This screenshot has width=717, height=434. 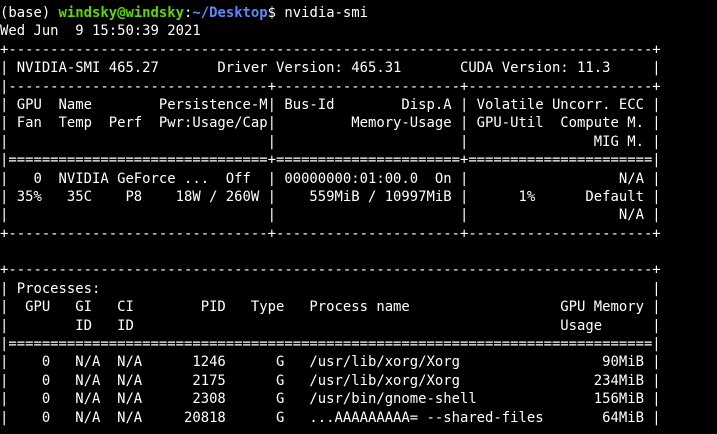 What do you see at coordinates (330, 215) in the screenshot?
I see `gpu-row-line-3: | | | N/A |` at bounding box center [330, 215].